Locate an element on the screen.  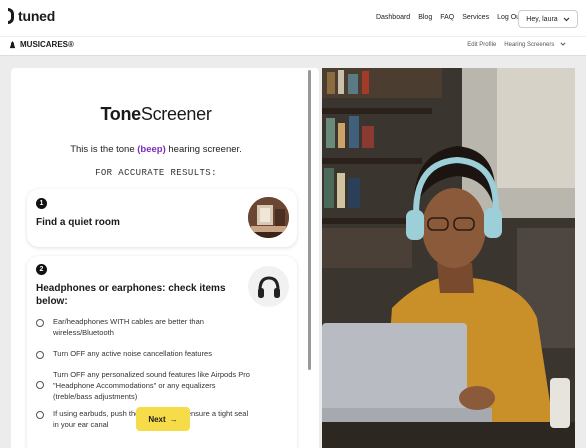
tuned-logo-text: tuned is located at coordinates (37, 16).